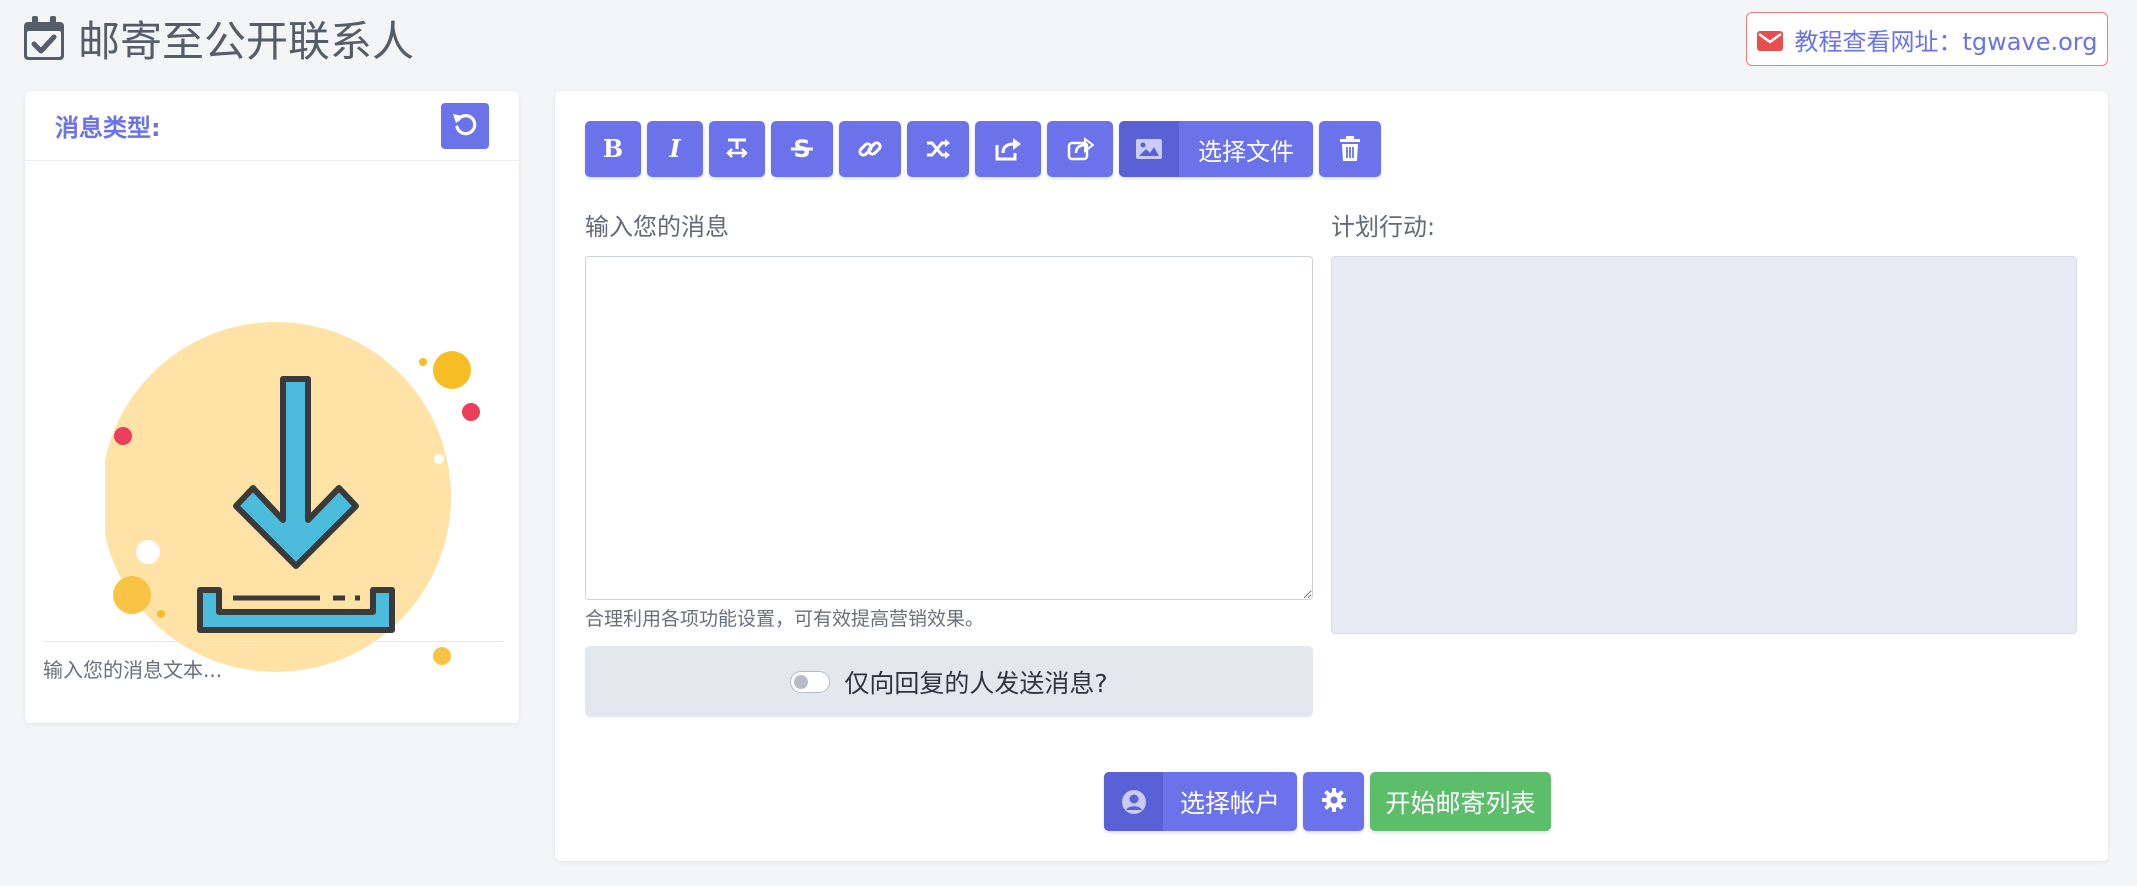 The width and height of the screenshot is (2137, 886). I want to click on strikethrough-button: S, so click(802, 149).